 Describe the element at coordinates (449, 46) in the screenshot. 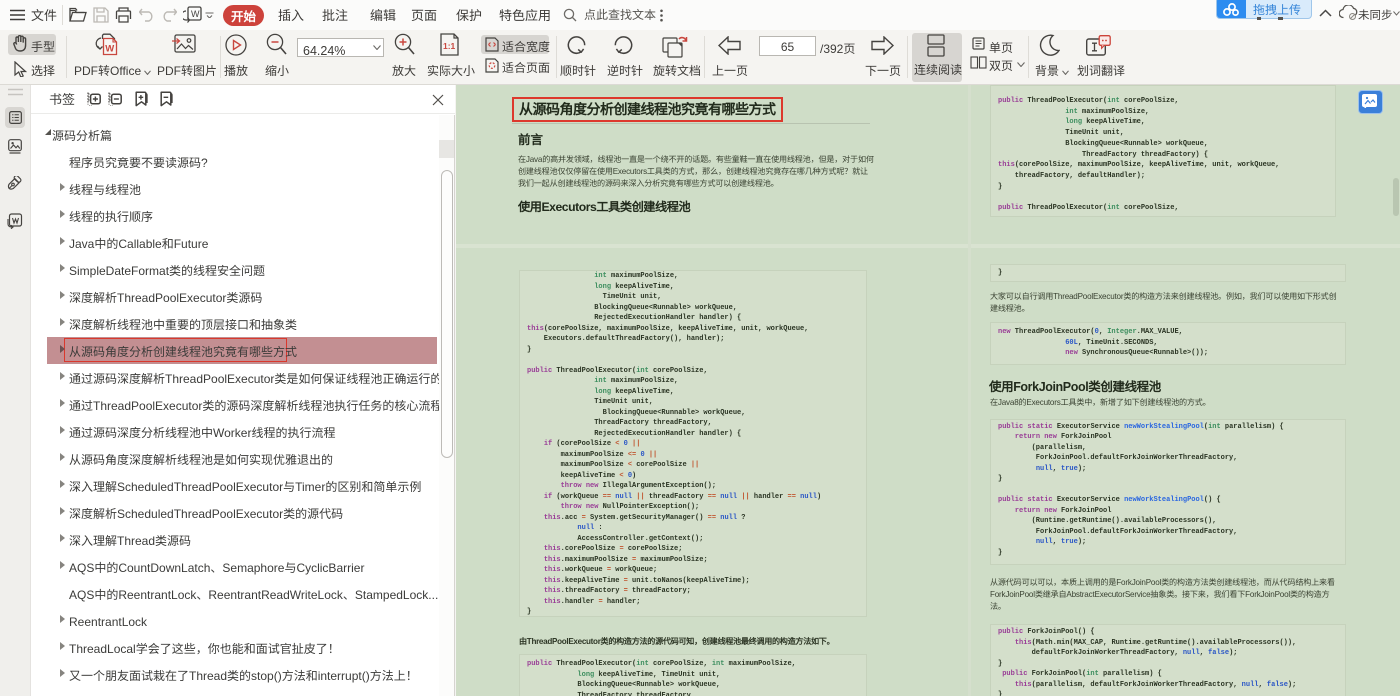

I see `svg-text: 1:1` at that location.